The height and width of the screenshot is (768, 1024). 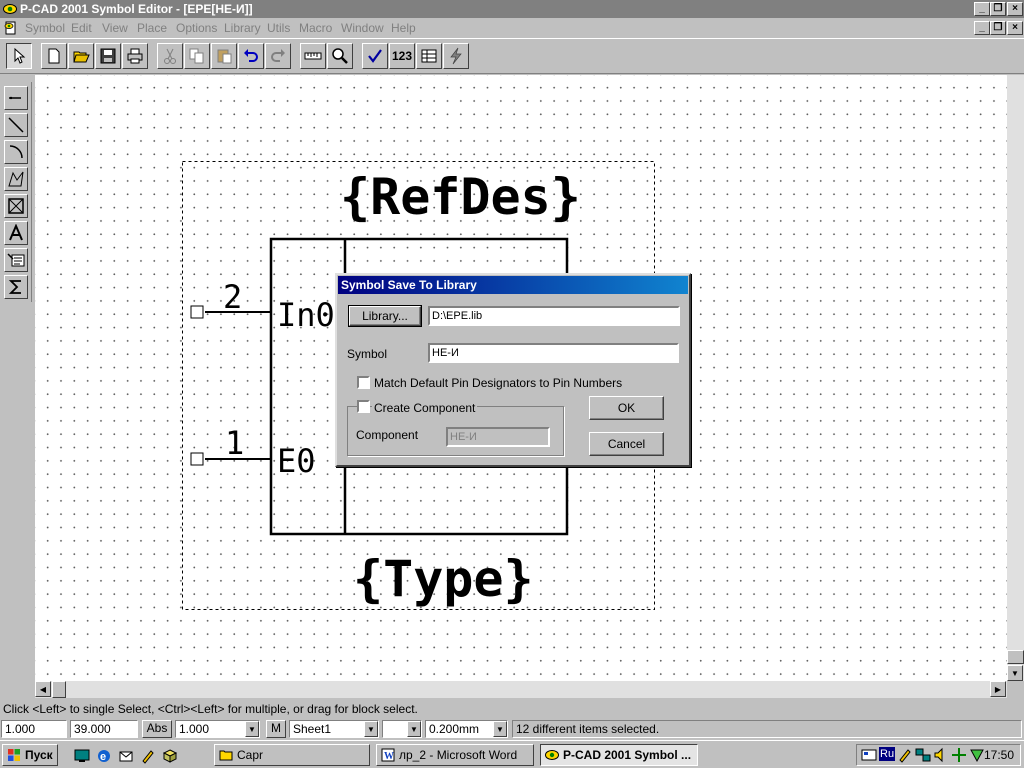 What do you see at coordinates (402, 56) in the screenshot?
I see `renumber-button: 123` at bounding box center [402, 56].